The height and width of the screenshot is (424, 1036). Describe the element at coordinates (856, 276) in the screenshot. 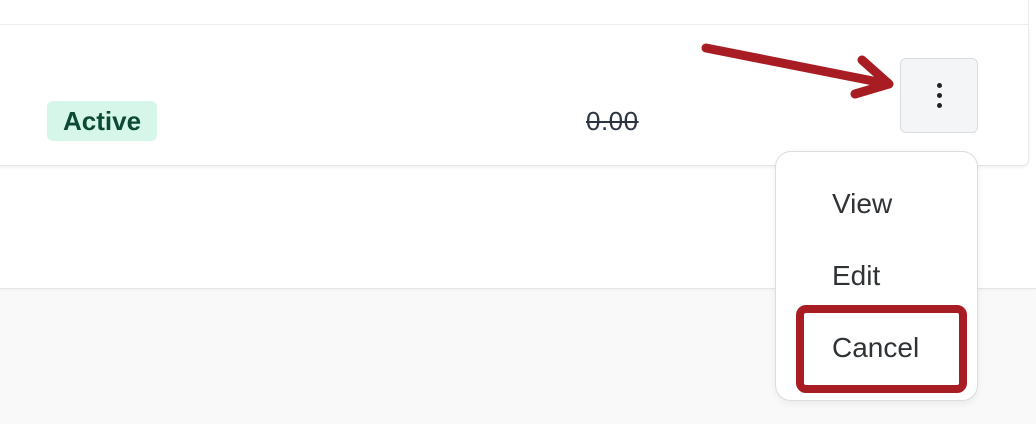

I see `menu-item-edit: Edit` at that location.